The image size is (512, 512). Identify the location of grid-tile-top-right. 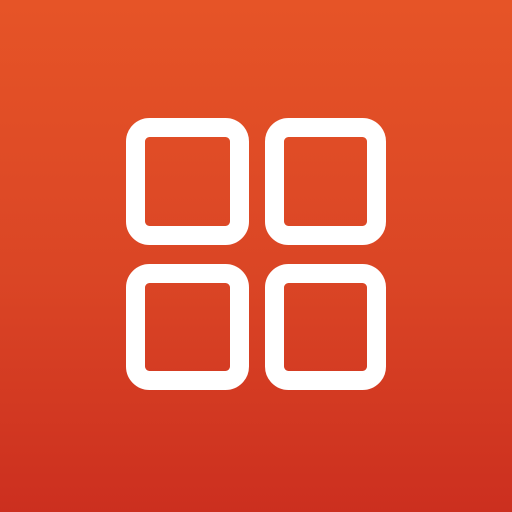
(325, 181).